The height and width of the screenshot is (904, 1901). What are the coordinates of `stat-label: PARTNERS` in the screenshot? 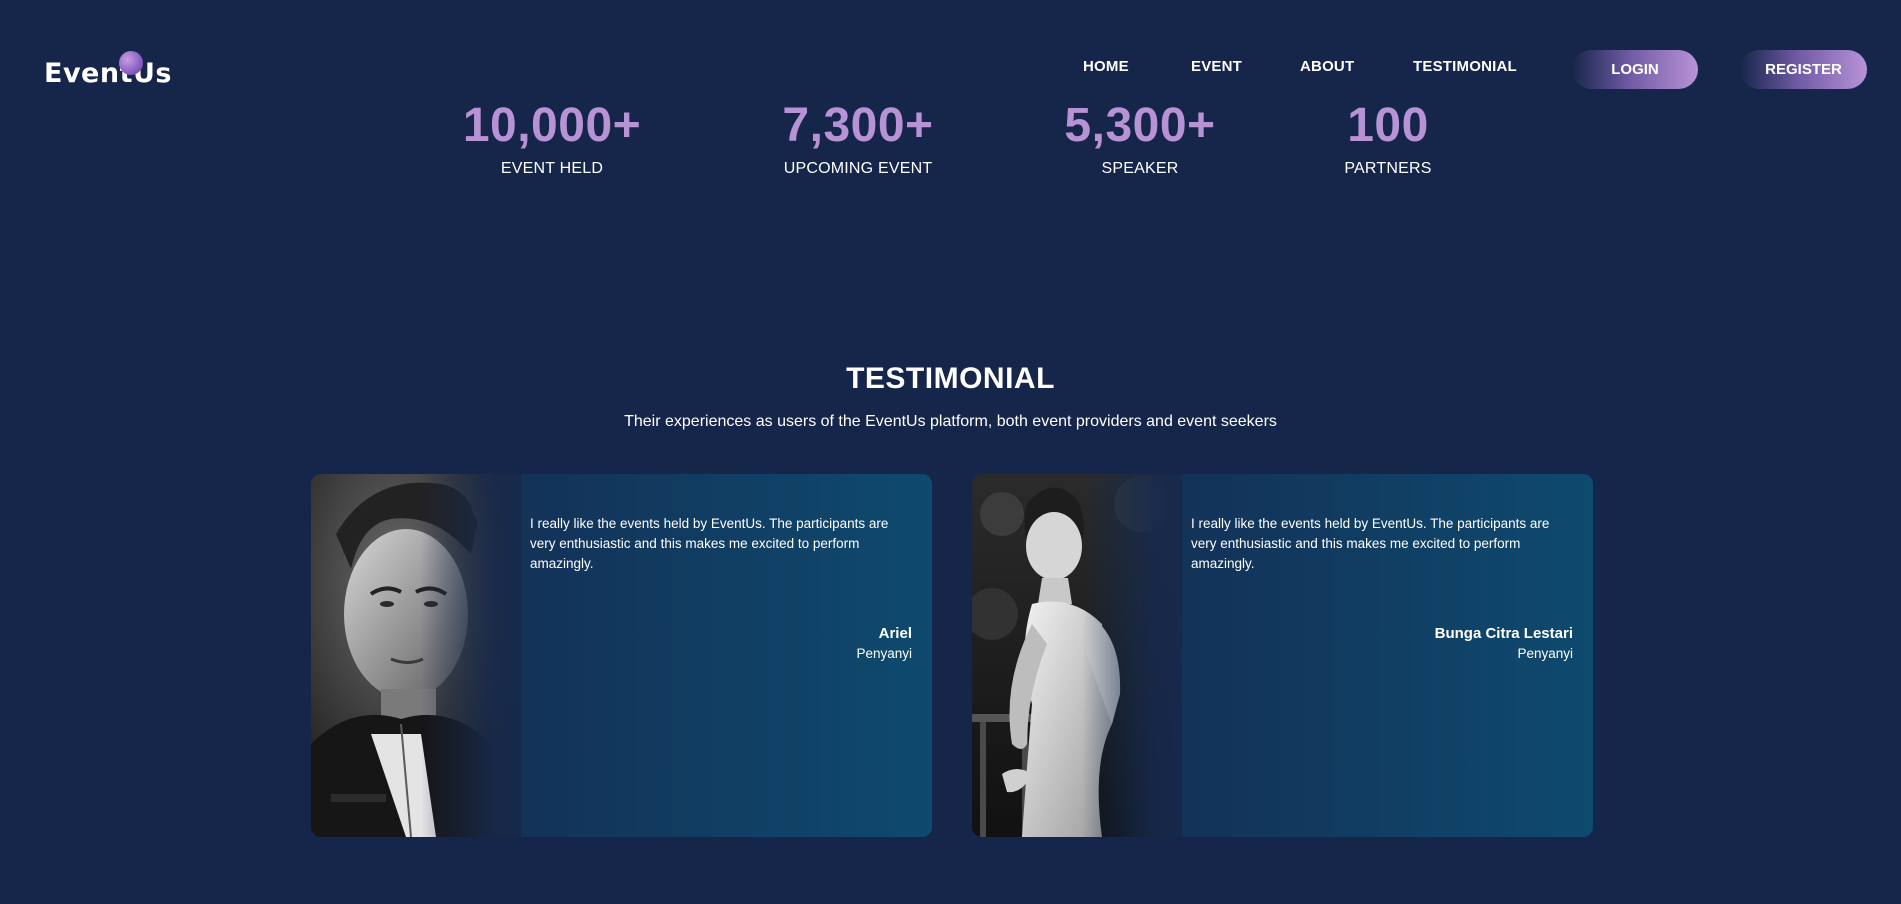 It's located at (1388, 168).